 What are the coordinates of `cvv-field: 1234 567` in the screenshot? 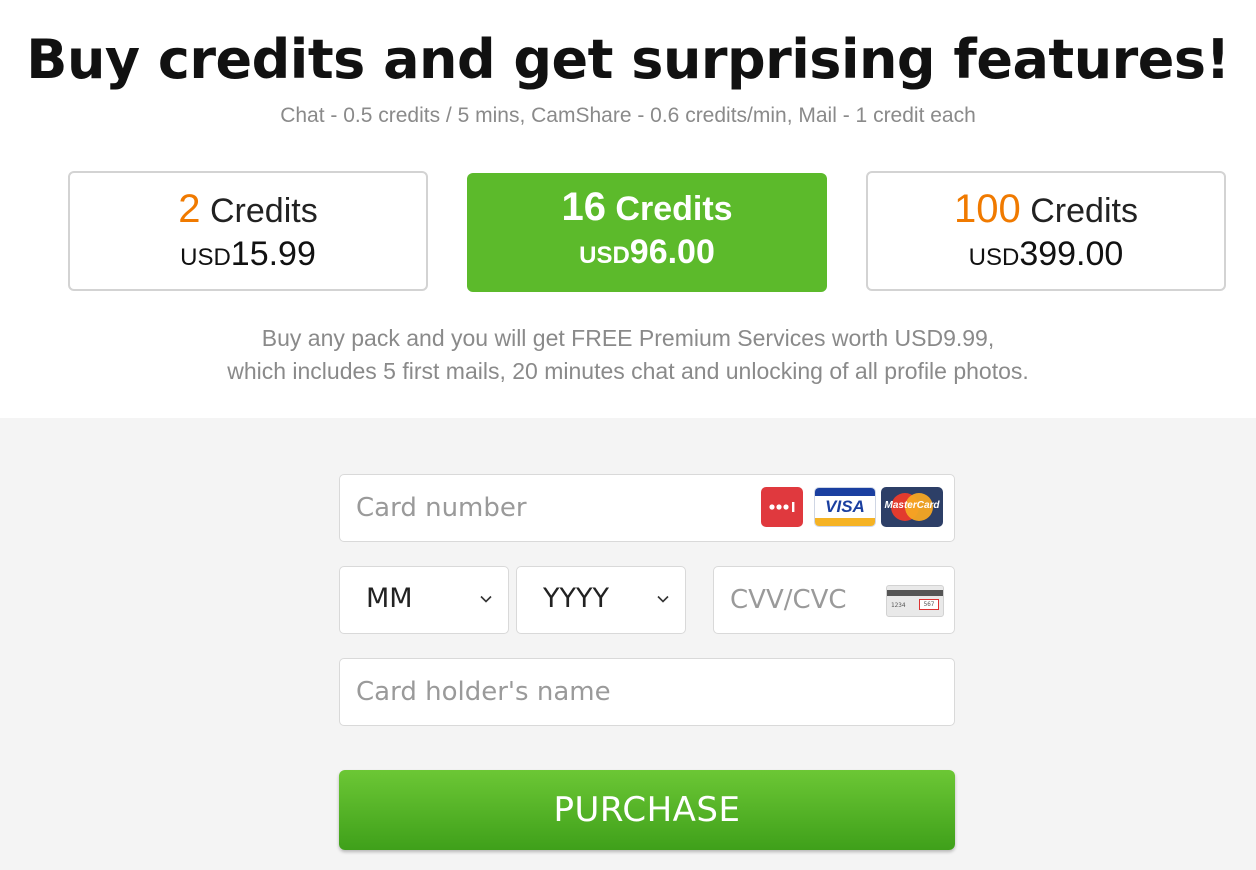 It's located at (834, 600).